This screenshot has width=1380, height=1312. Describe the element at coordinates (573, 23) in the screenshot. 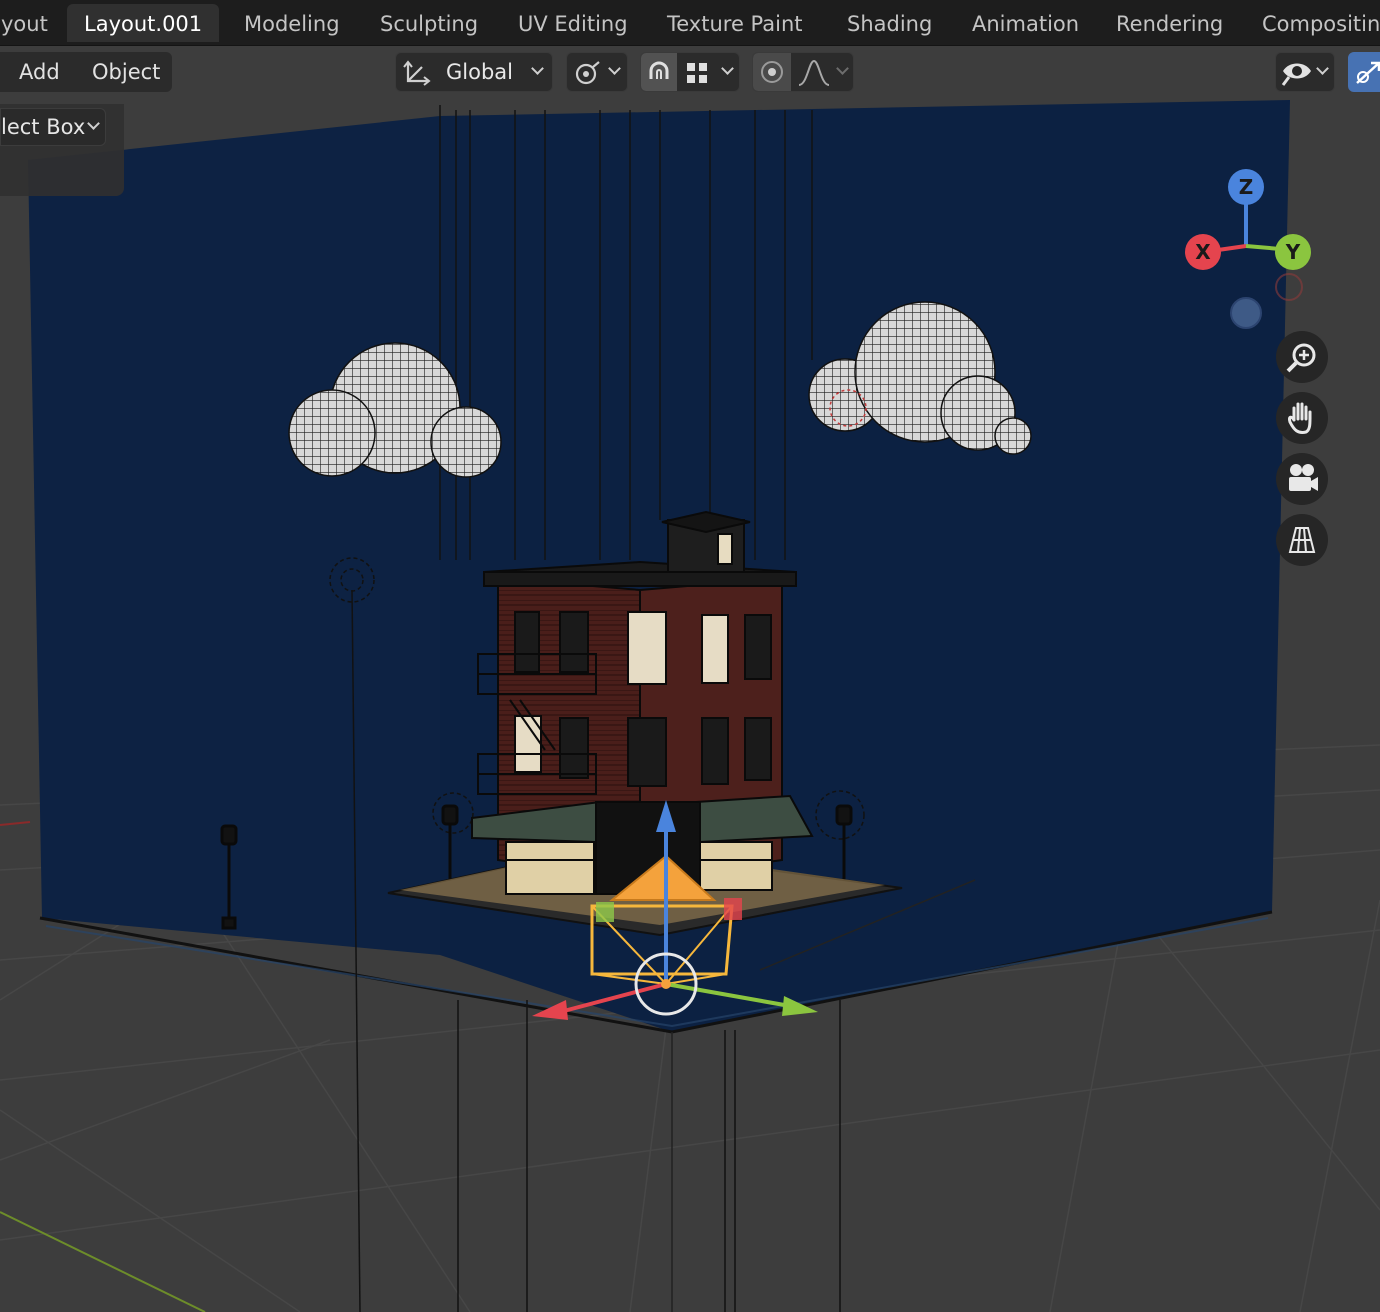

I see `tab-uv-editing: UV Editing` at that location.